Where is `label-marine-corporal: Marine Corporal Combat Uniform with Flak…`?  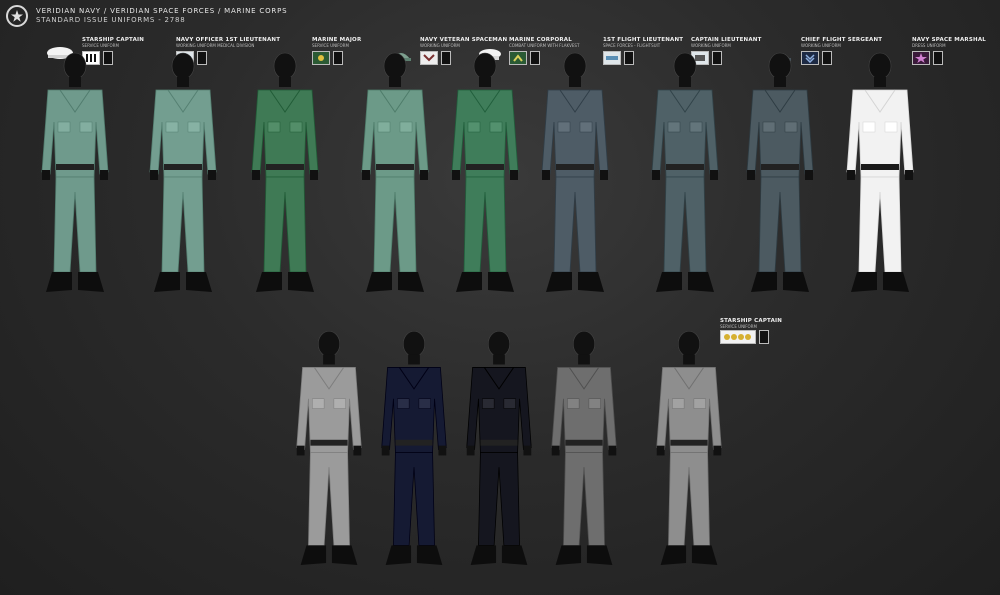
label-marine-corporal: Marine Corporal Combat Uniform with Flak… is located at coordinates (544, 42).